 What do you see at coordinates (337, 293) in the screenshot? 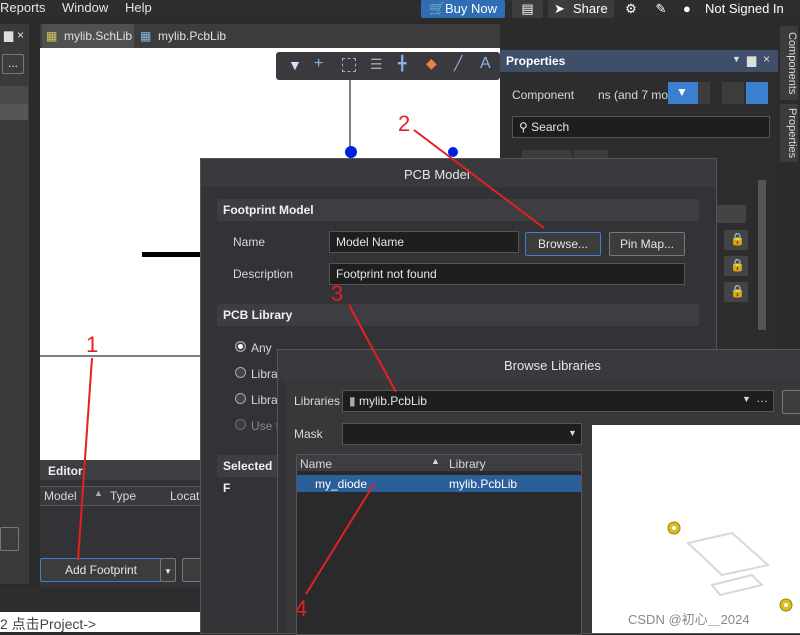
I see `annotation-3: 3` at bounding box center [337, 293].